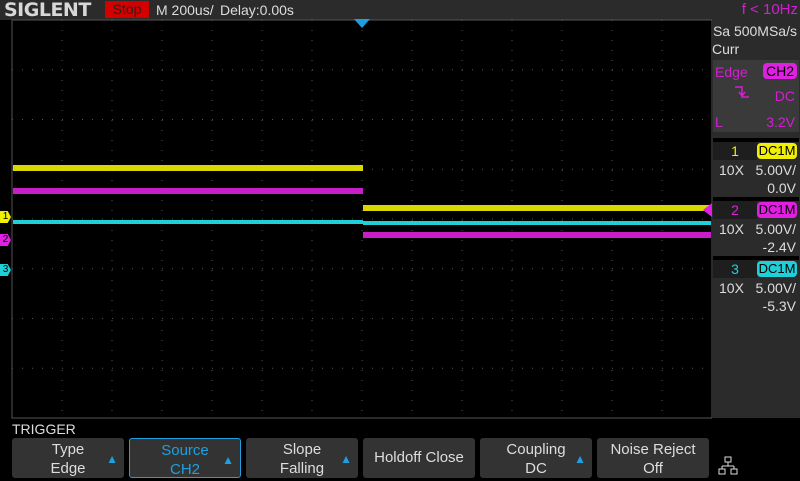 This screenshot has height=481, width=800. Describe the element at coordinates (756, 96) in the screenshot. I see `trigger-info: Edge CH2 DC L 3.2V` at that location.